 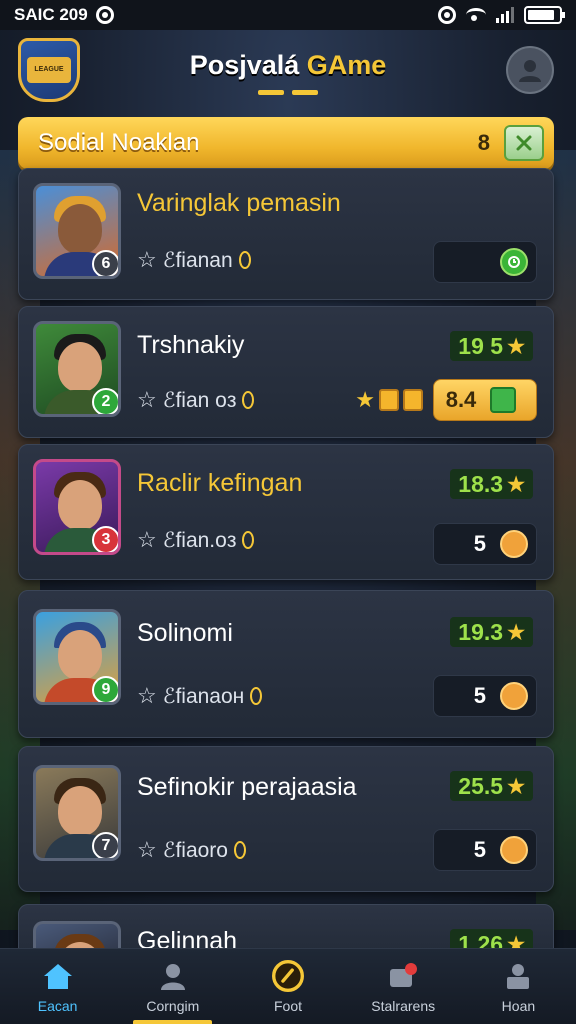 I want to click on record-icon, so click(x=104, y=15).